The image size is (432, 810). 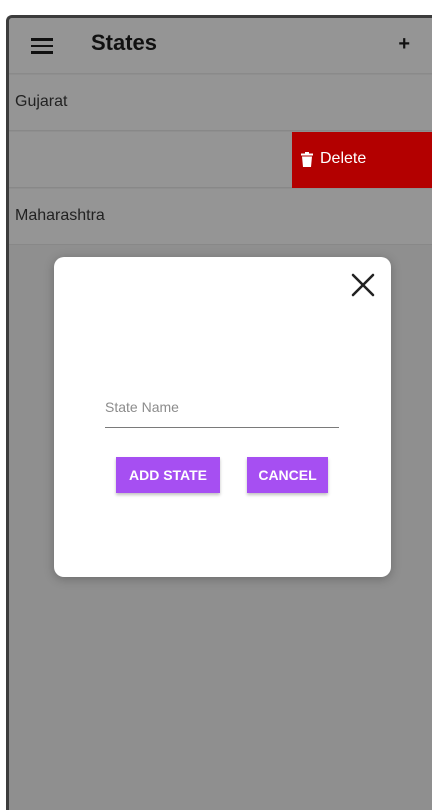 I want to click on delete-button: Delete, so click(x=362, y=160).